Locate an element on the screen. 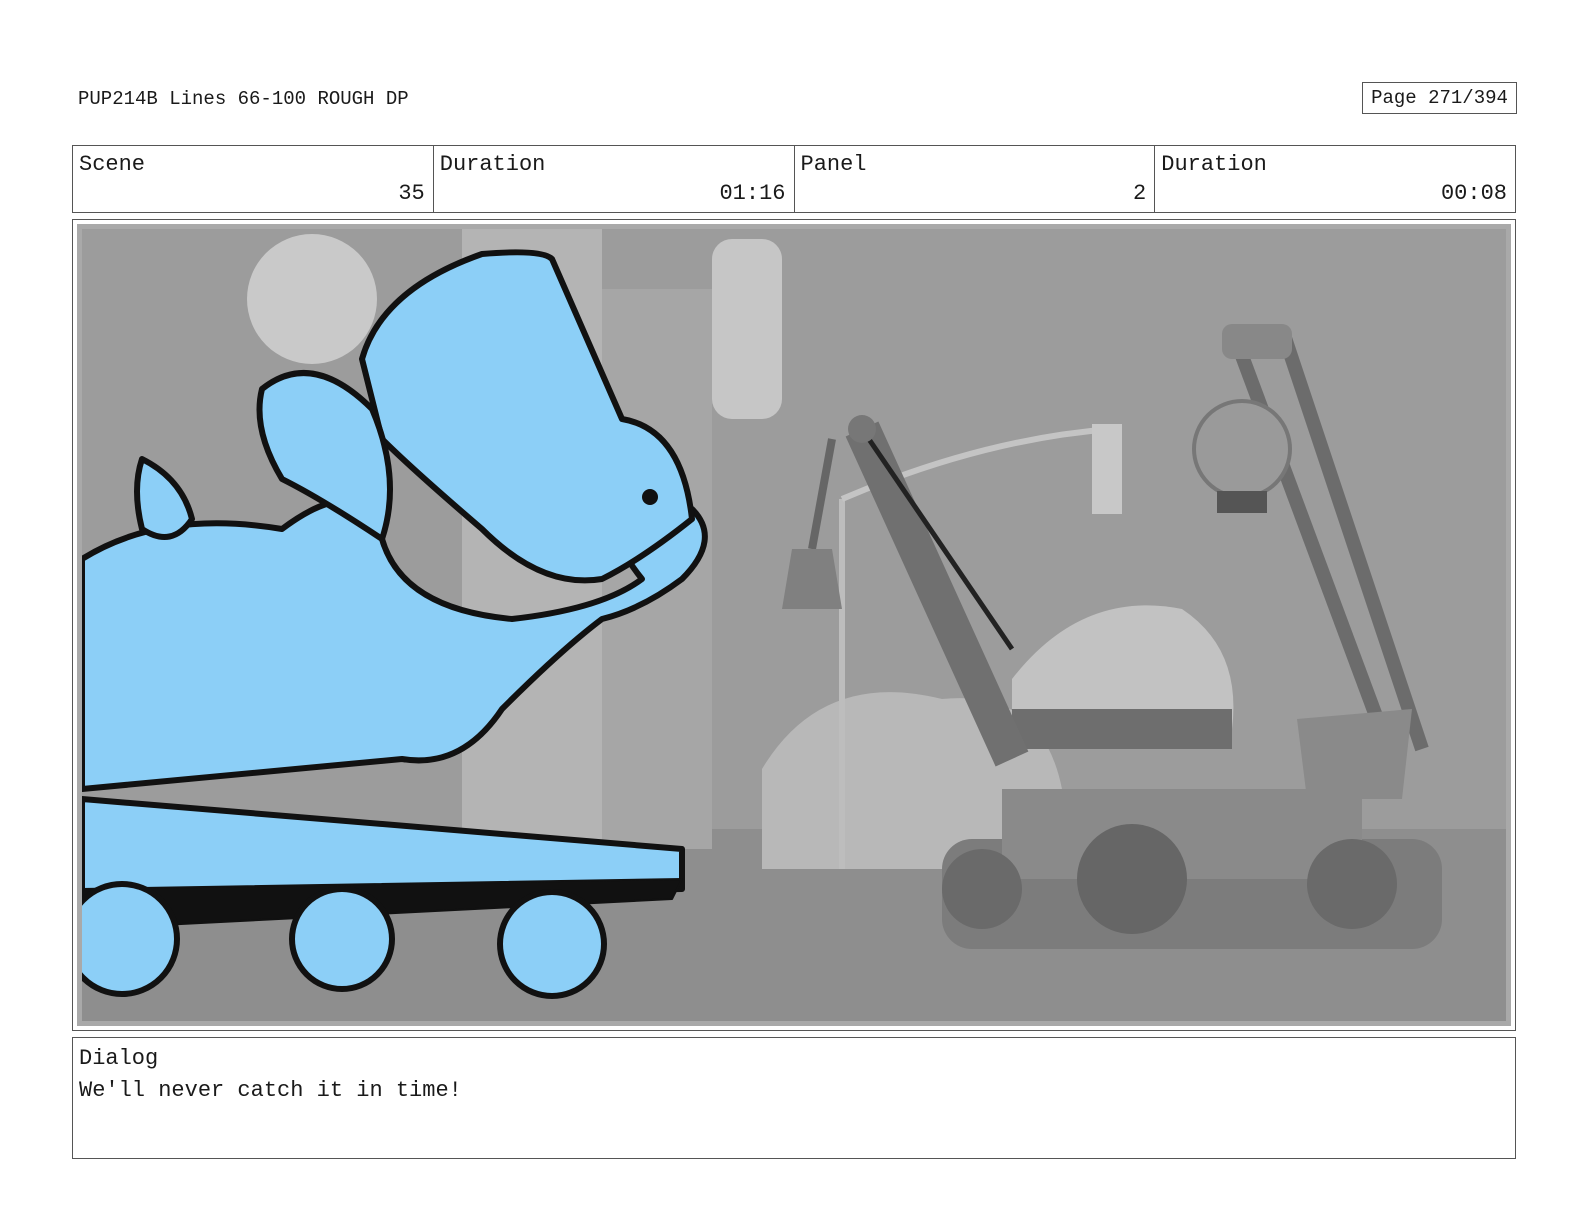 This screenshot has height=1225, width=1582. scene-value: 35 is located at coordinates (411, 193).